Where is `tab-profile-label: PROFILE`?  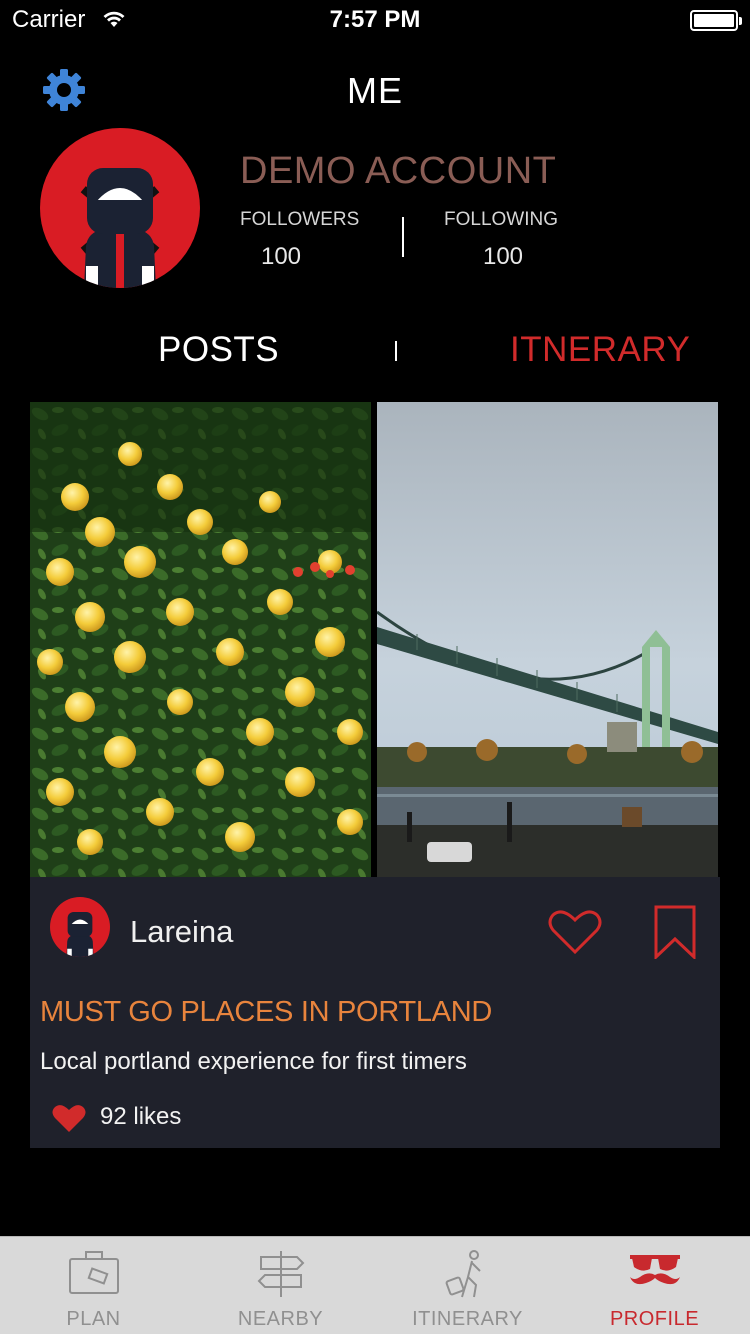 tab-profile-label: PROFILE is located at coordinates (654, 1319).